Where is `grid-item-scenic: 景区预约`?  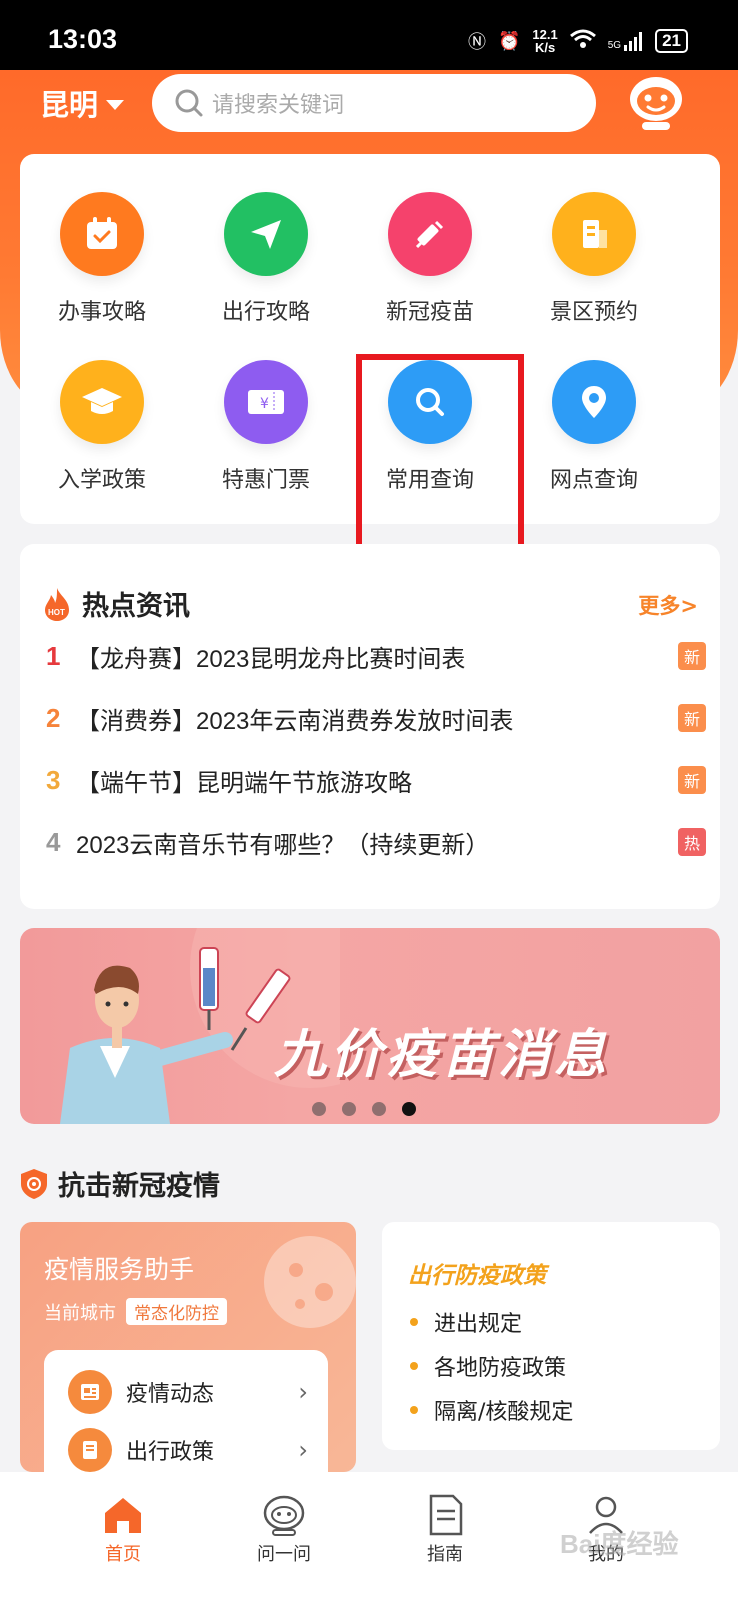
grid-item-scenic: 景区预约 is located at coordinates (594, 259).